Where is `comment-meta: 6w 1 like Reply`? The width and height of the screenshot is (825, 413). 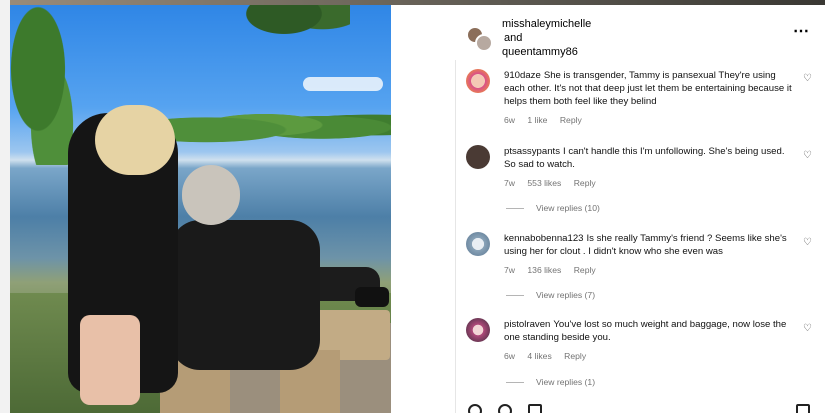
comment-meta: 6w 1 like Reply is located at coordinates (548, 120).